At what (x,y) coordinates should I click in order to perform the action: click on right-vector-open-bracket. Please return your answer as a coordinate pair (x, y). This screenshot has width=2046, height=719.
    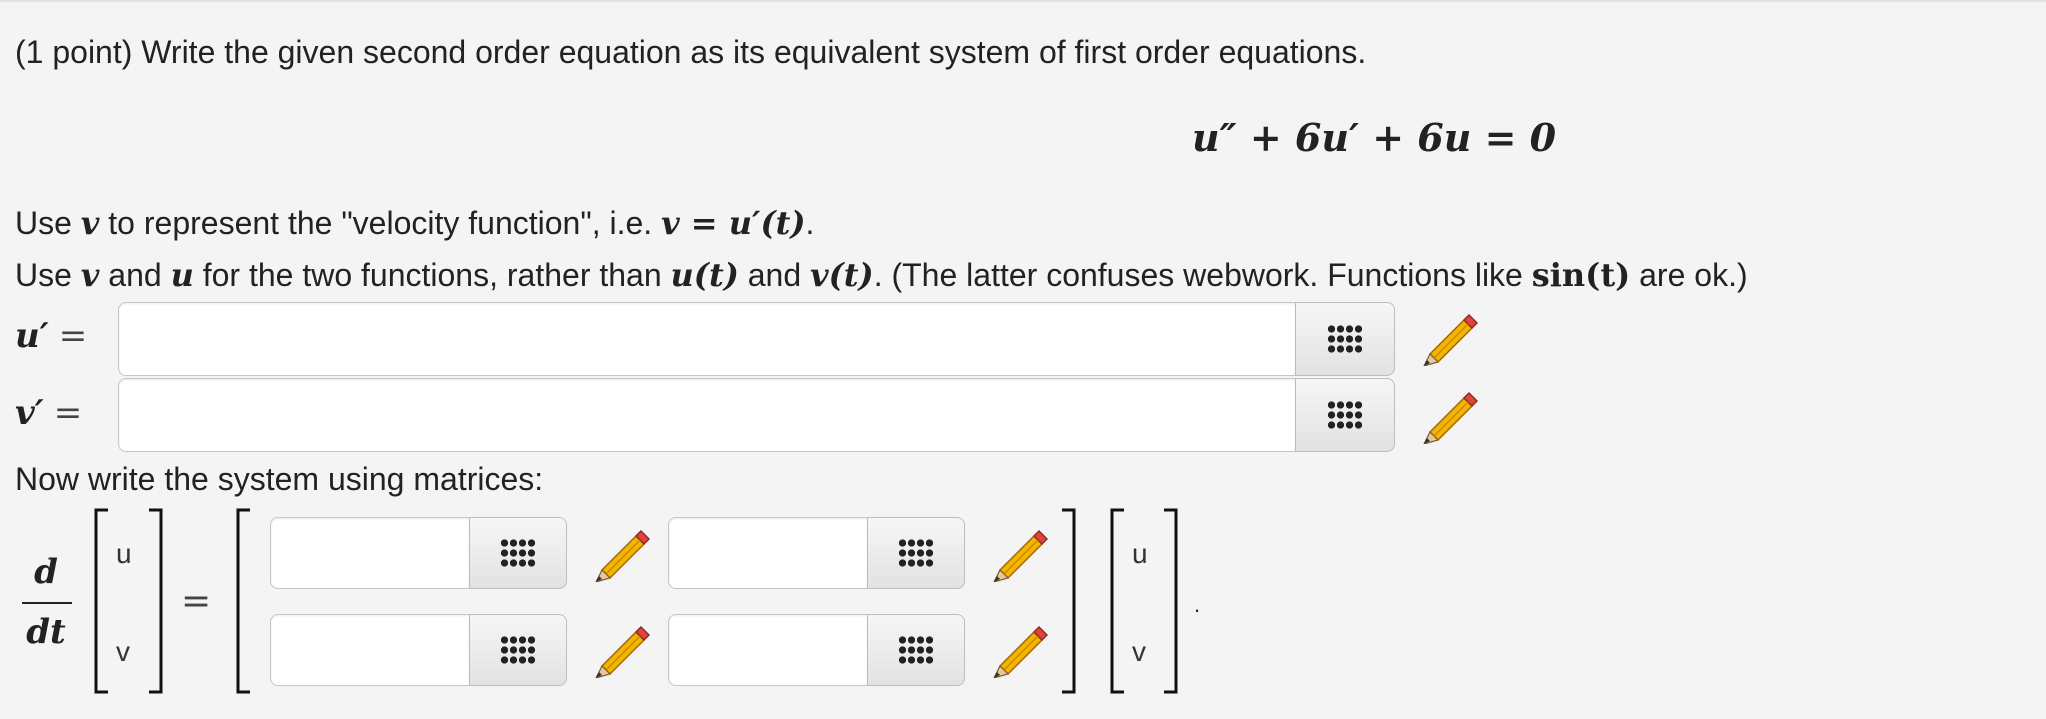
    Looking at the image, I should click on (1117, 601).